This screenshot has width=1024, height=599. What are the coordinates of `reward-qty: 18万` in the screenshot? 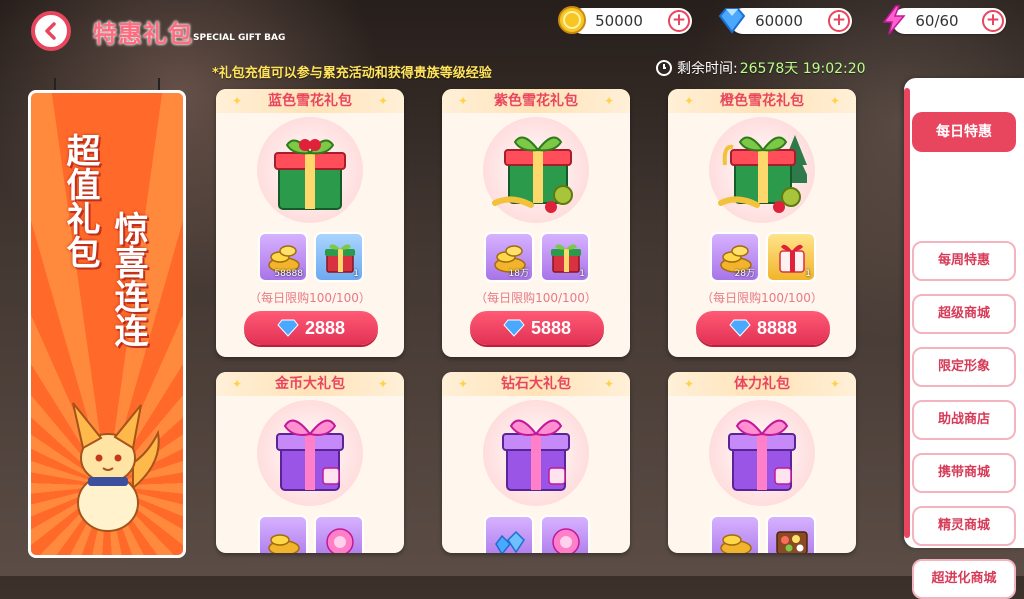 It's located at (518, 274).